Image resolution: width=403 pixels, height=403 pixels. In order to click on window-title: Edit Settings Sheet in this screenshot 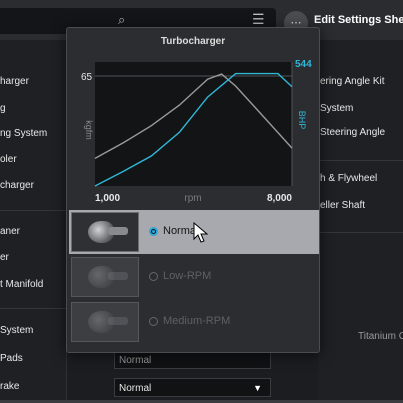, I will do `click(358, 20)`.